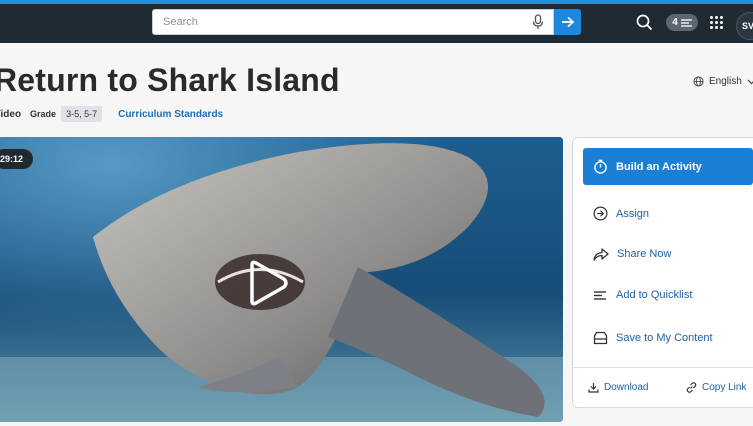 The height and width of the screenshot is (426, 753). I want to click on apps-grid-icon, so click(716, 22).